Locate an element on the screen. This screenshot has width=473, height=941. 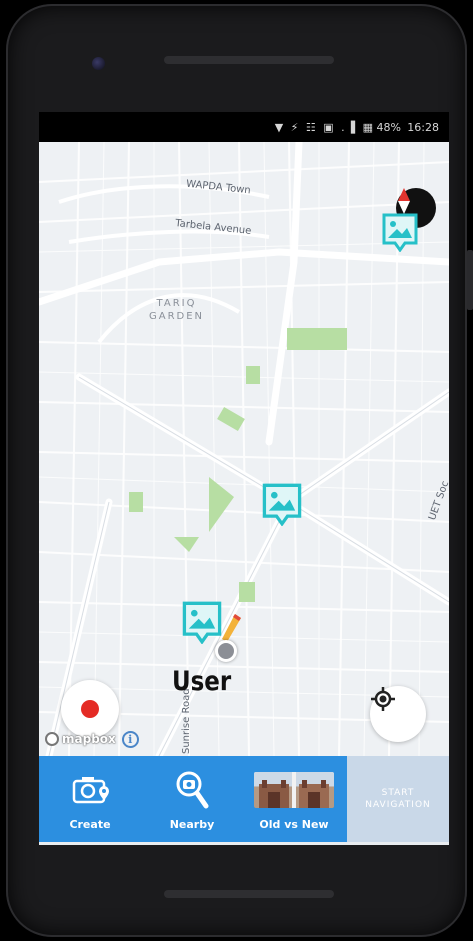
crosshair-icon is located at coordinates (383, 699).